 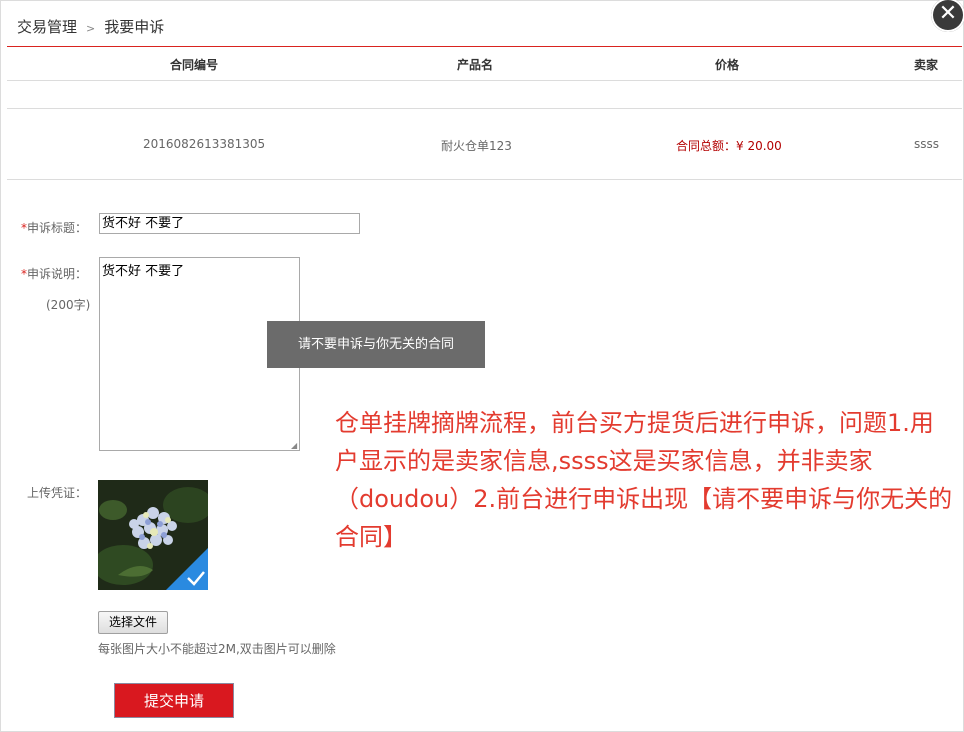 I want to click on breadcrumb: 交易管理 > 我要申诉, so click(x=90, y=26).